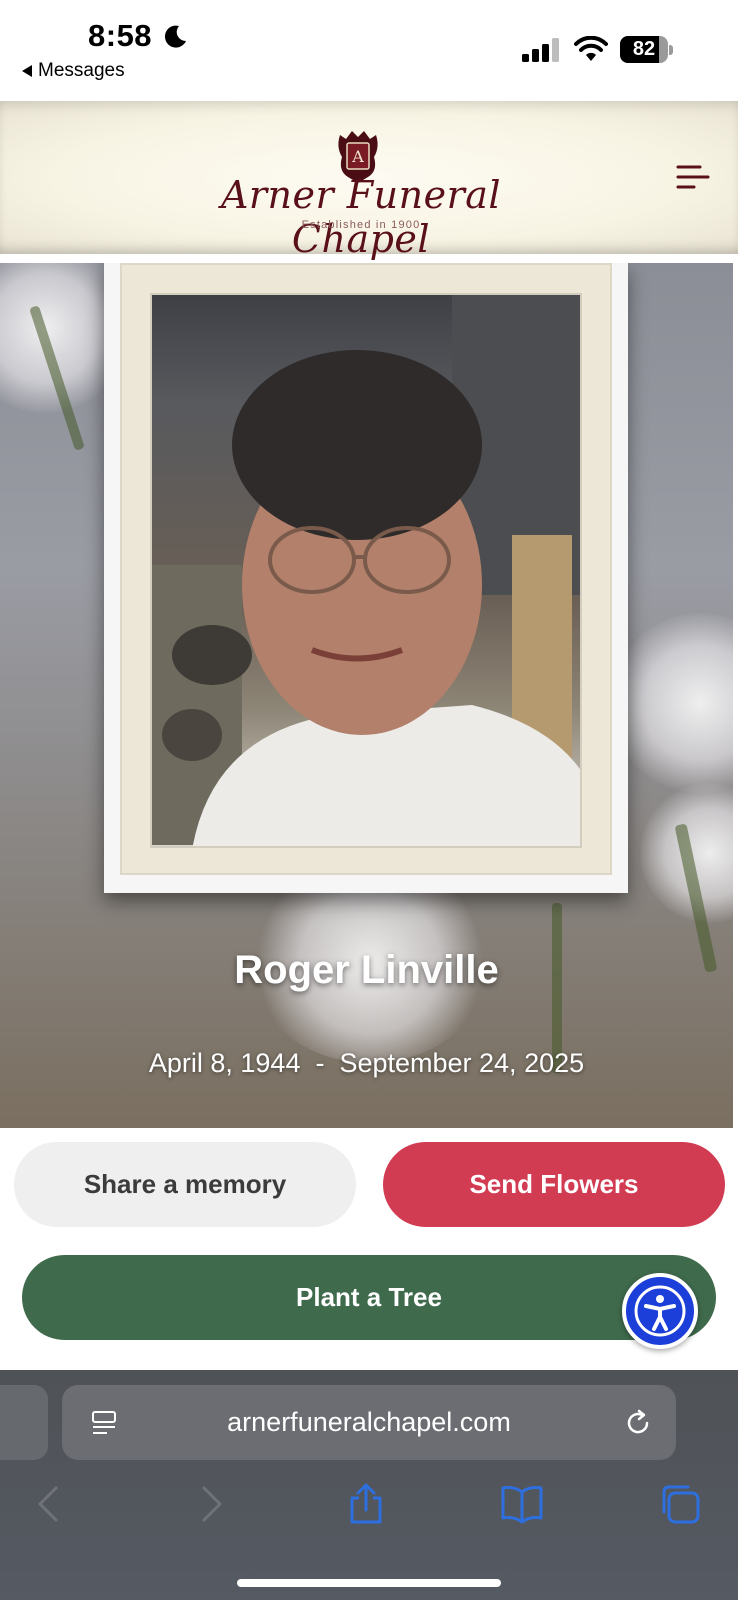 This screenshot has width=738, height=1600. Describe the element at coordinates (210, 1504) in the screenshot. I see `forward-icon` at that location.